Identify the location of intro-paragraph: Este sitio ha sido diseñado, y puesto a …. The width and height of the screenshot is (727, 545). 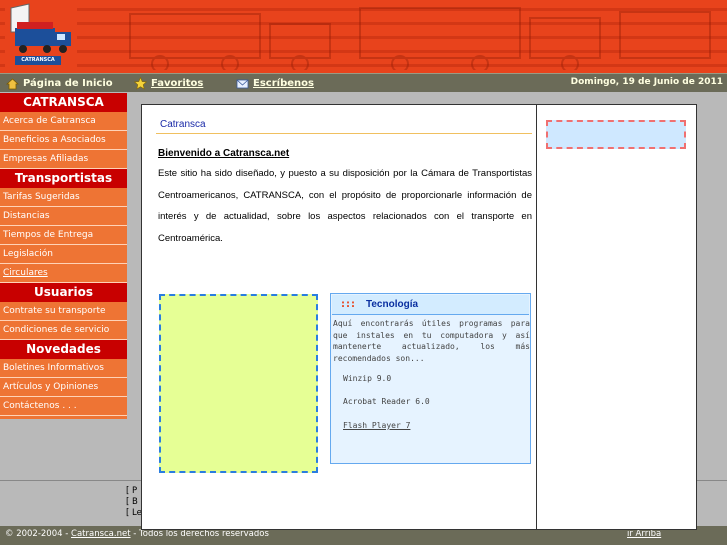
(345, 206).